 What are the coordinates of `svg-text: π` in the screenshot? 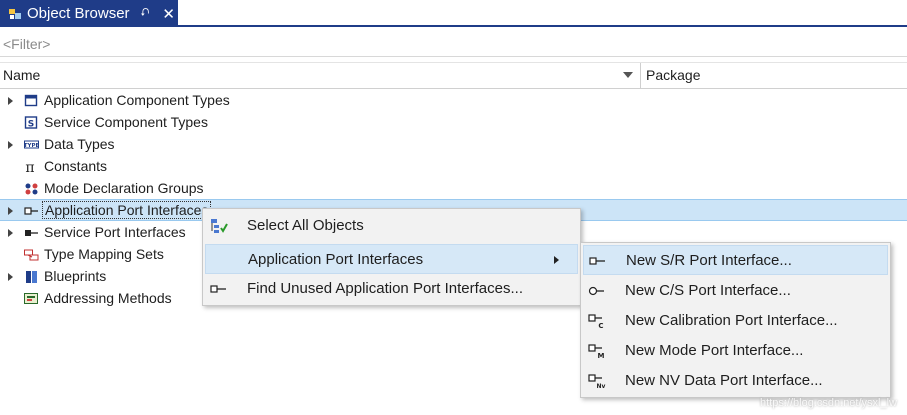 It's located at (29, 167).